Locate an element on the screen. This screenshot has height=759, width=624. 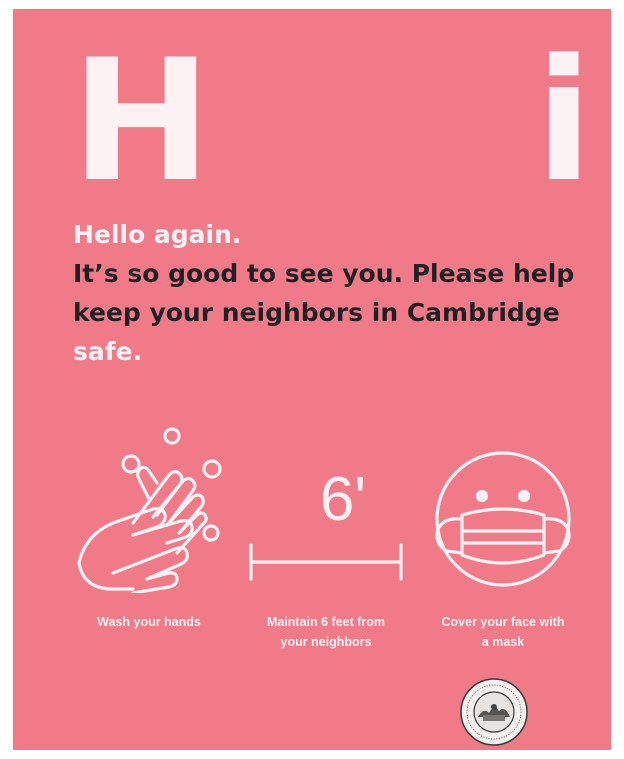
greeting-text: Hello again. is located at coordinates (157, 234).